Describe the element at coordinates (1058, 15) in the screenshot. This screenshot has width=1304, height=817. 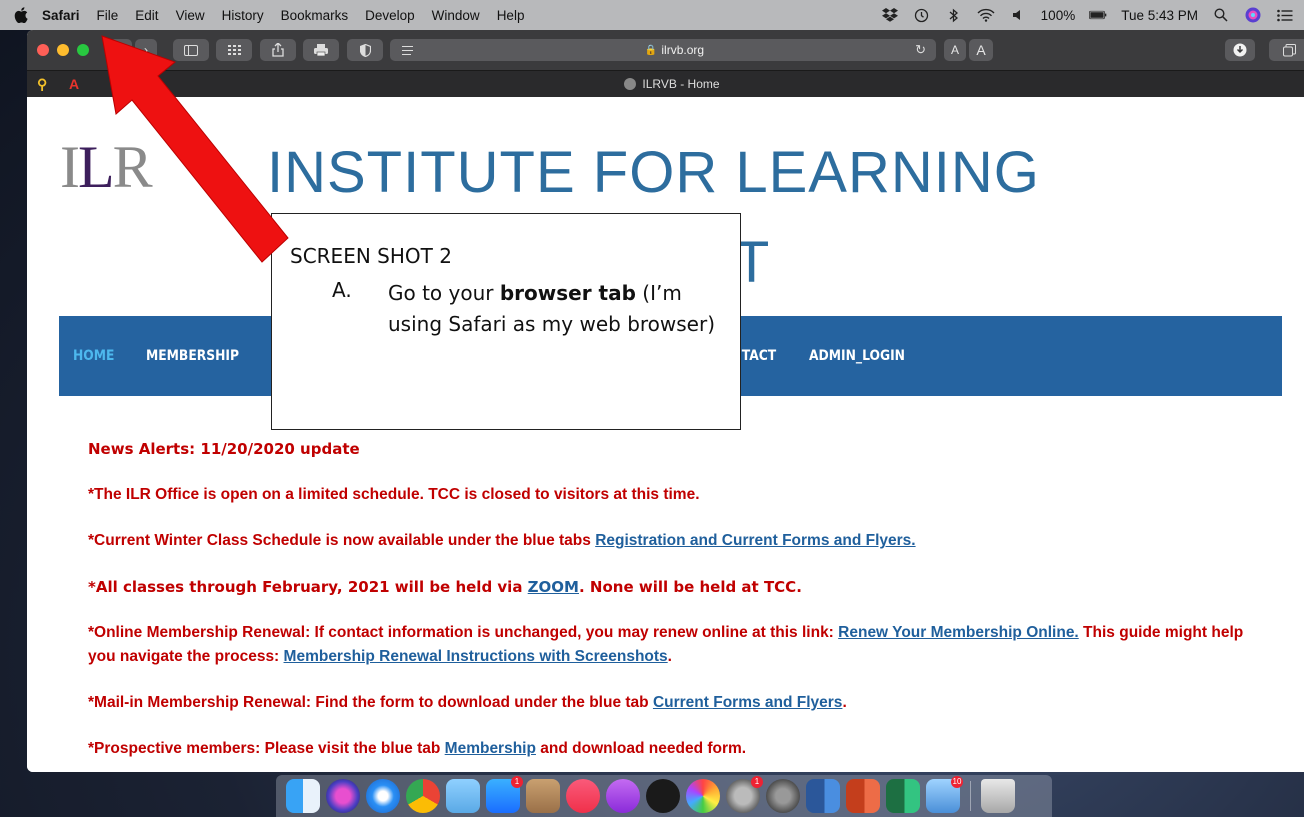
I see `battery-percent: 100%` at that location.